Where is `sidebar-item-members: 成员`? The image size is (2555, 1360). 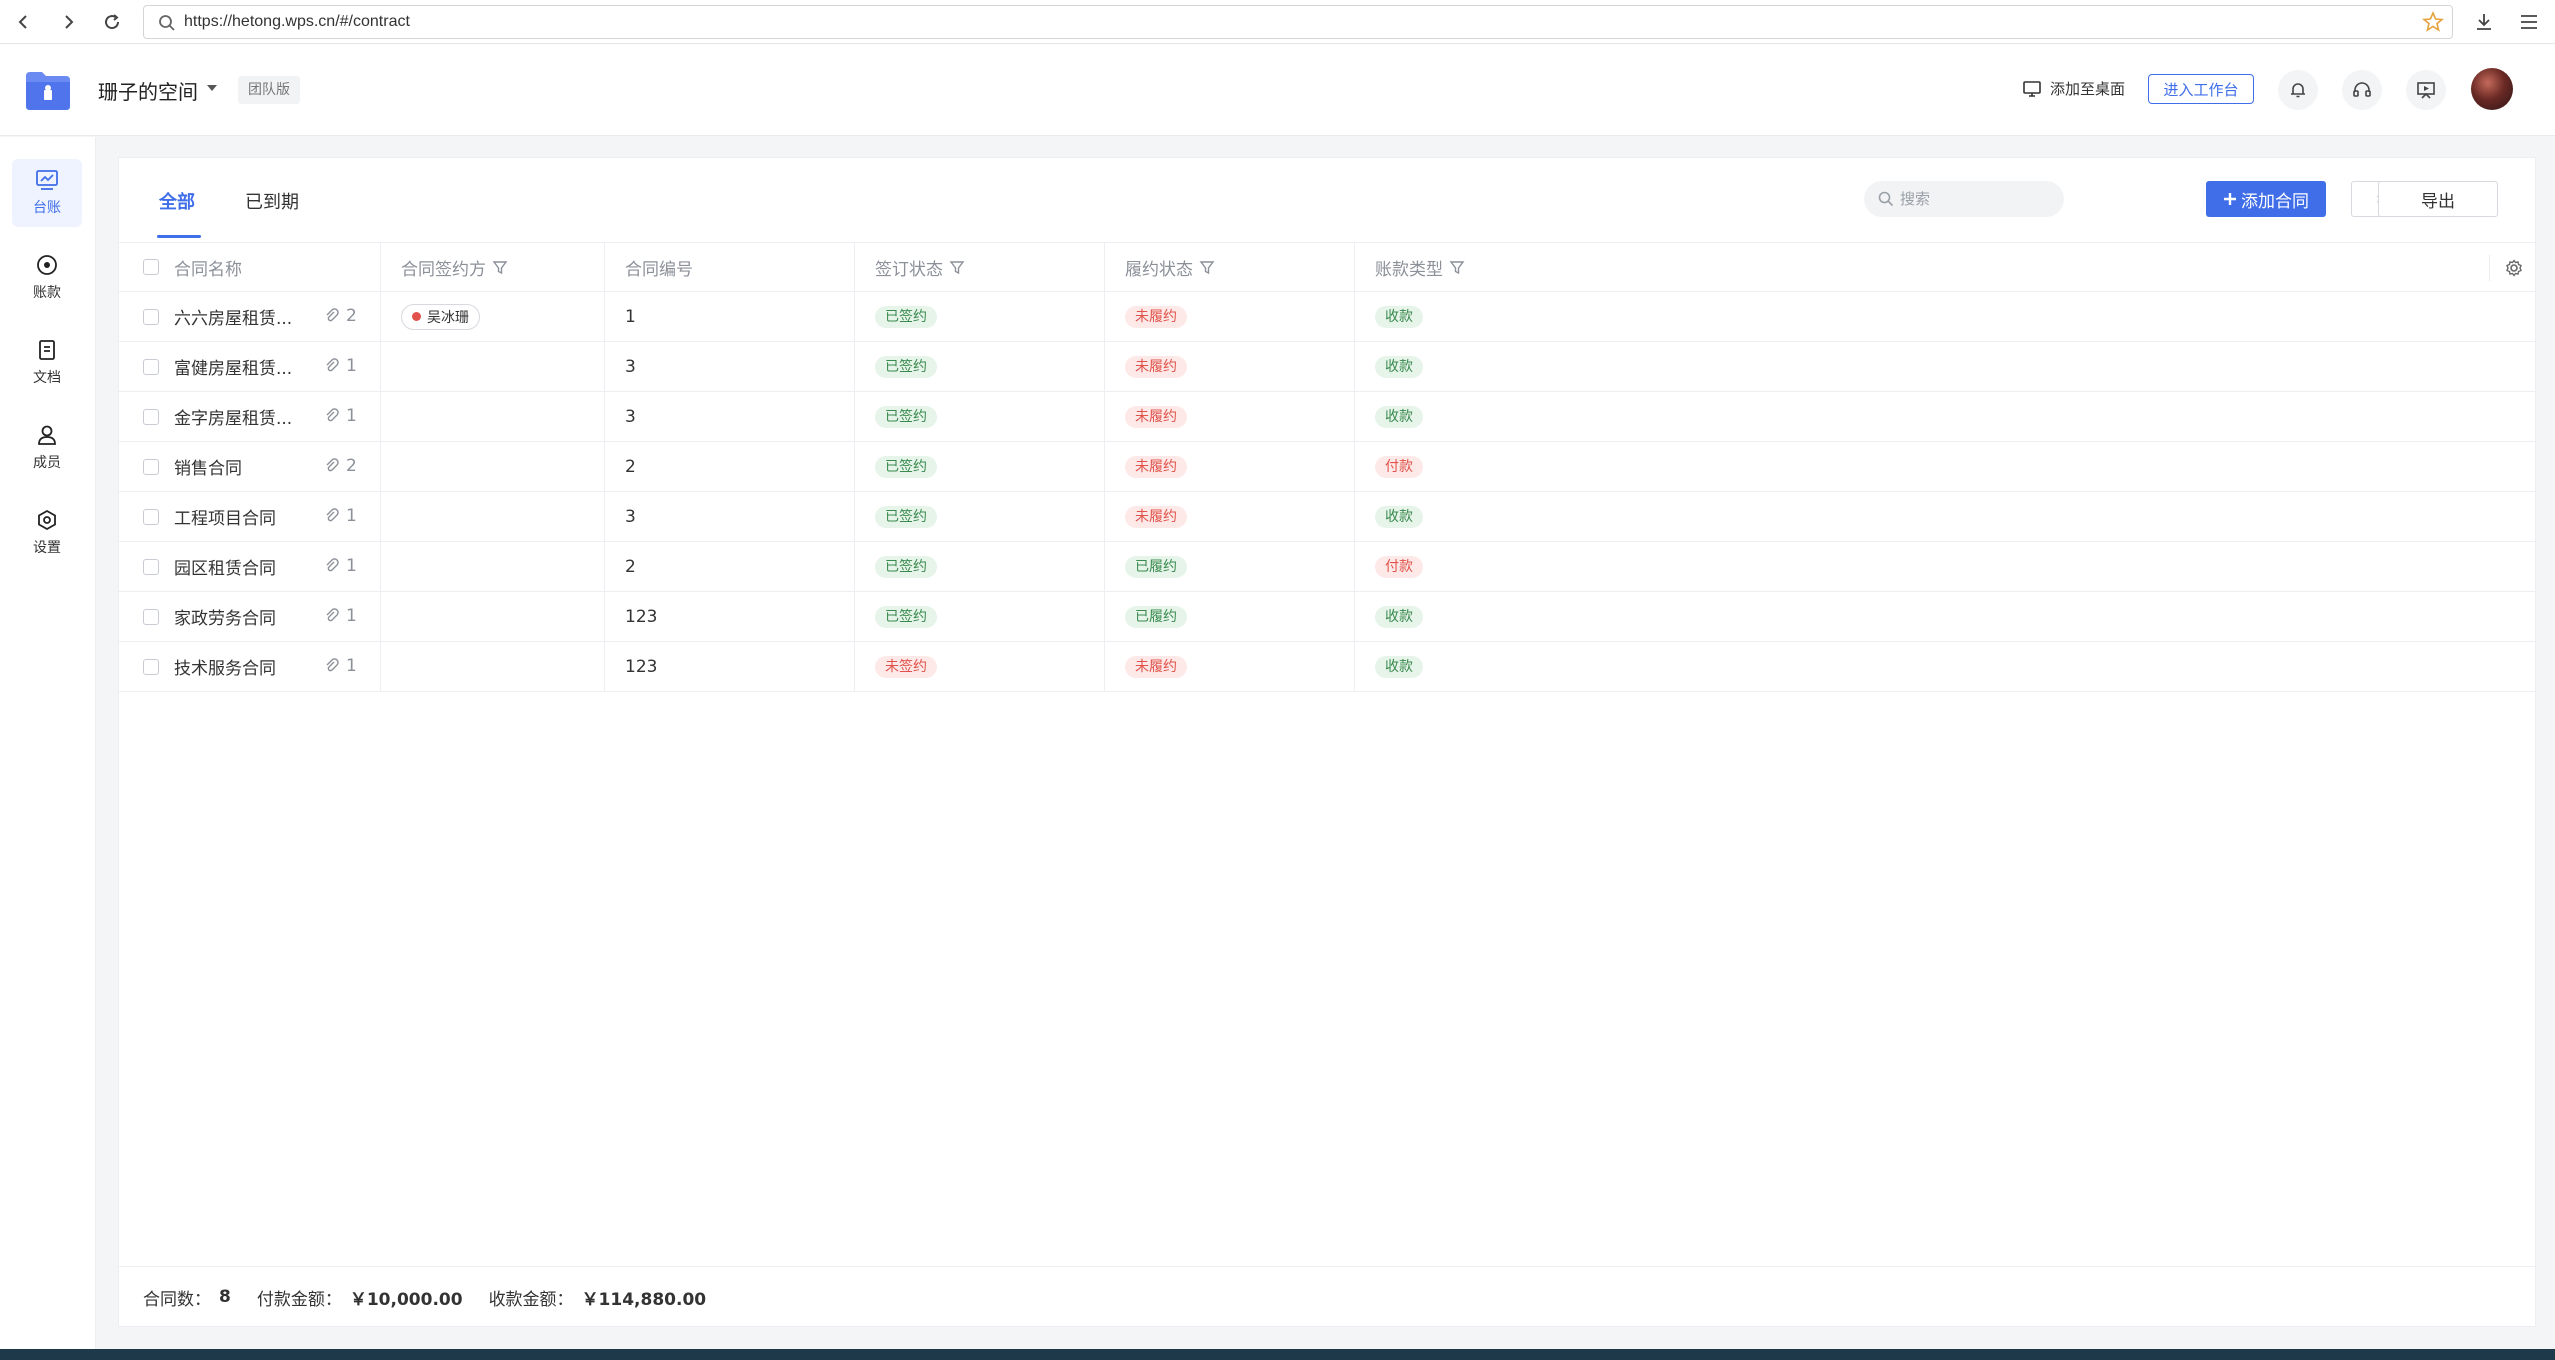 sidebar-item-members: 成员 is located at coordinates (47, 448).